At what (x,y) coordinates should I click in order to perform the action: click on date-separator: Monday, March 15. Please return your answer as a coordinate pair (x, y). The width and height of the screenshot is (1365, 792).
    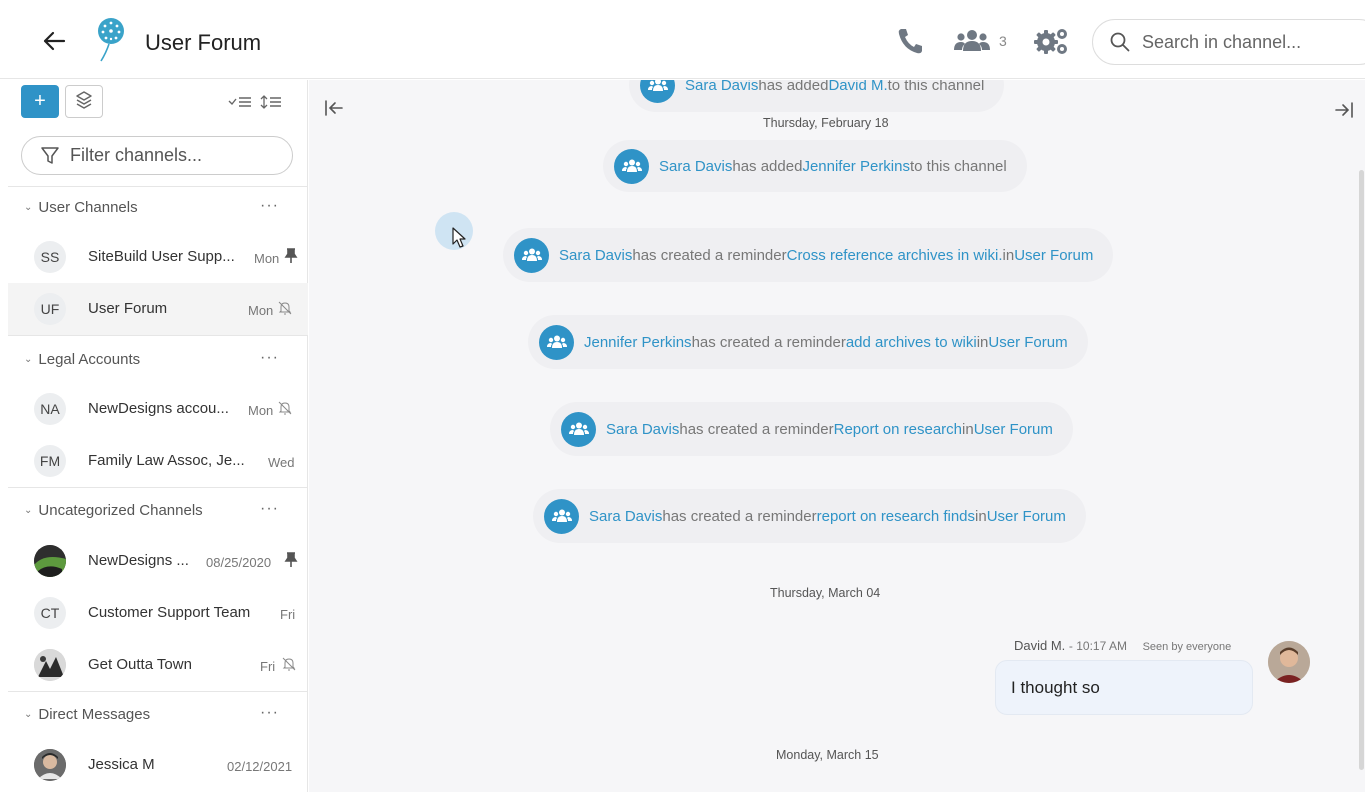
    Looking at the image, I should click on (827, 755).